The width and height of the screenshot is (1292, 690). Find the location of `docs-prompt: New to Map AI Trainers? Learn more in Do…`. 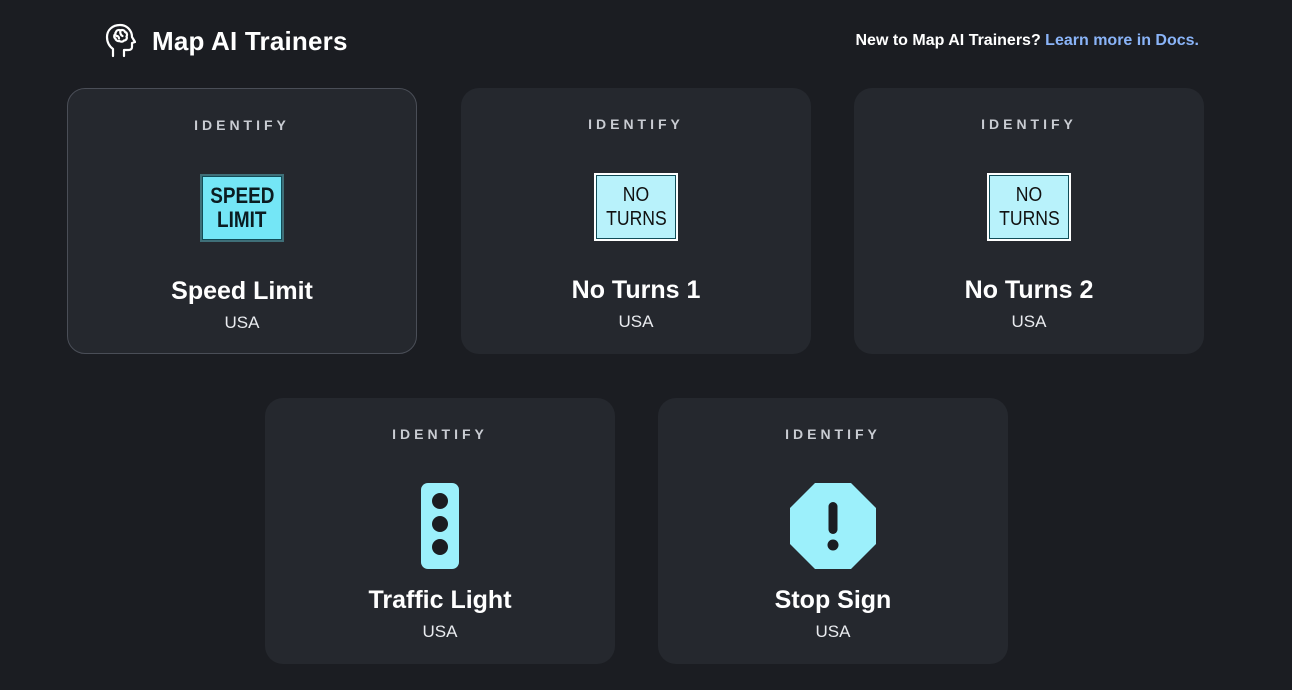

docs-prompt: New to Map AI Trainers? Learn more in Do… is located at coordinates (1028, 41).